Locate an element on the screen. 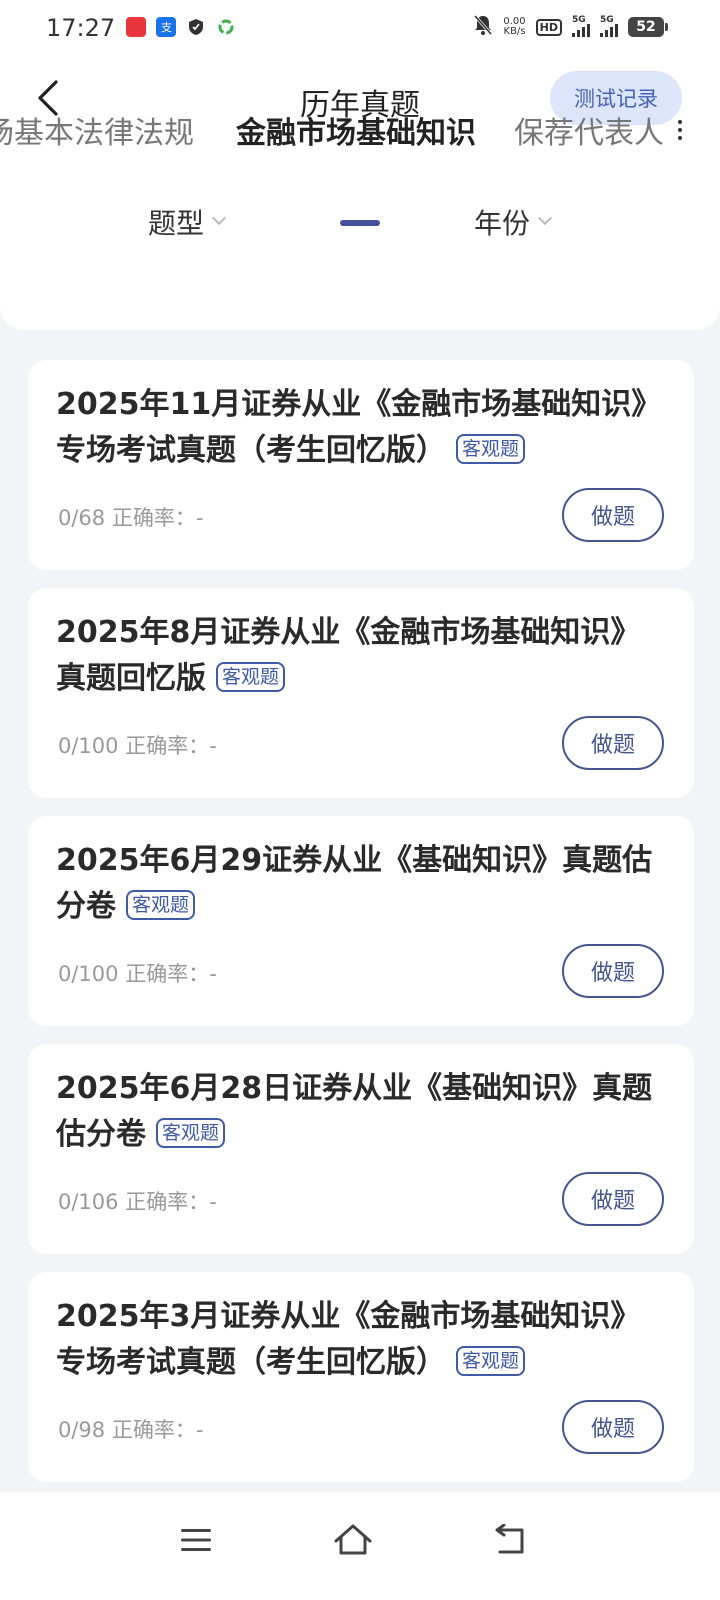  paper-progress: 0/98 is located at coordinates (82, 1430).